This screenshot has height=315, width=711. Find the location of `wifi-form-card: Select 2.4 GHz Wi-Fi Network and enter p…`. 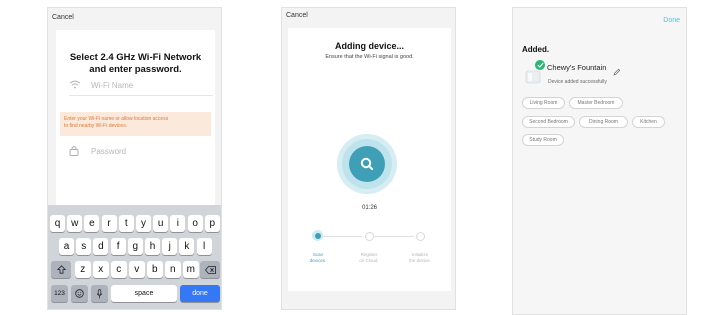

wifi-form-card: Select 2.4 GHz Wi-Fi Network and enter p… is located at coordinates (135, 120).